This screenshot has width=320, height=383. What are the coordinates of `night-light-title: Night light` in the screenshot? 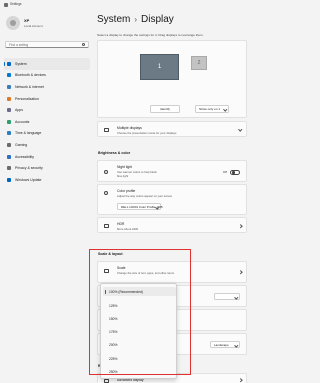 It's located at (125, 167).